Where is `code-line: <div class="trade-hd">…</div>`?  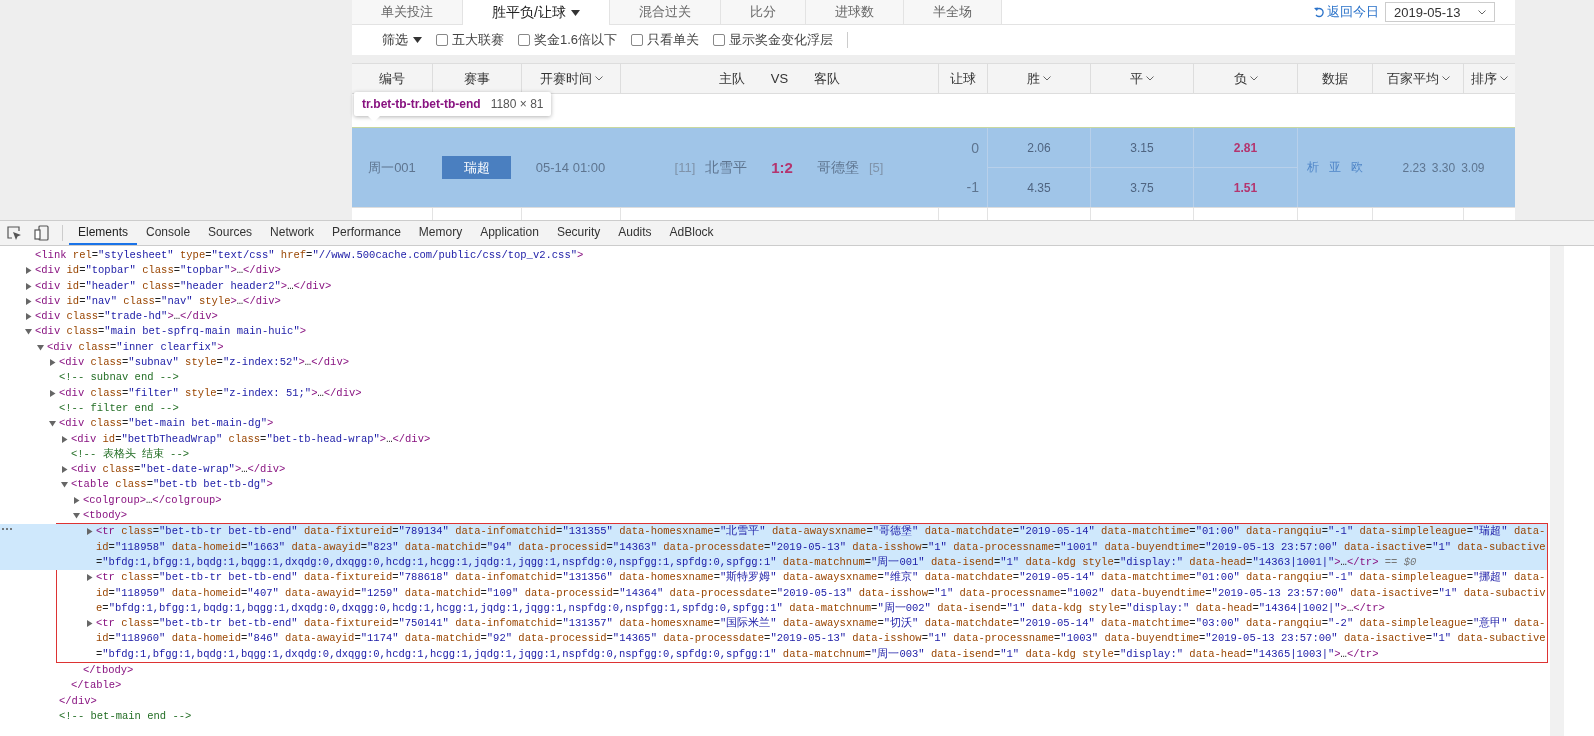
code-line: <div class="trade-hd">…</div> is located at coordinates (126, 317).